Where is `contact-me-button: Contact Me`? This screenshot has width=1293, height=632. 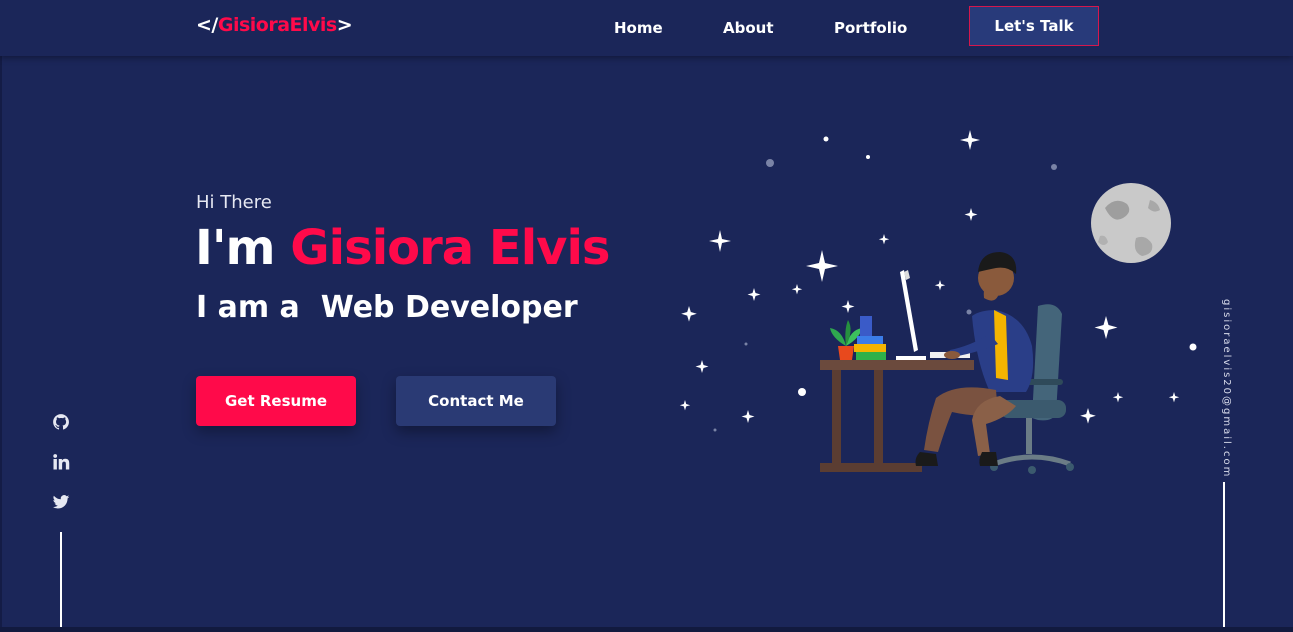
contact-me-button: Contact Me is located at coordinates (476, 401).